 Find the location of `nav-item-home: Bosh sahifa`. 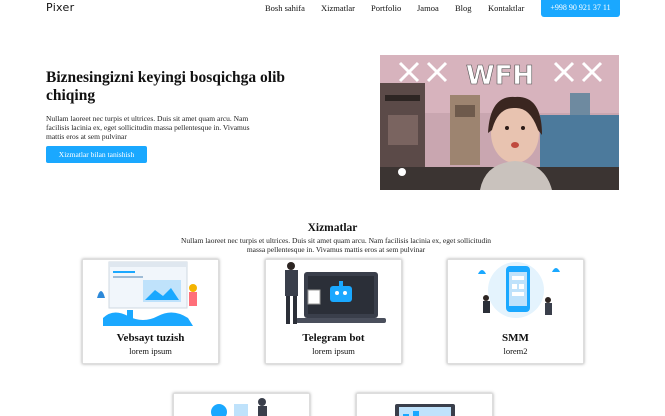

nav-item-home: Bosh sahifa is located at coordinates (285, 8).